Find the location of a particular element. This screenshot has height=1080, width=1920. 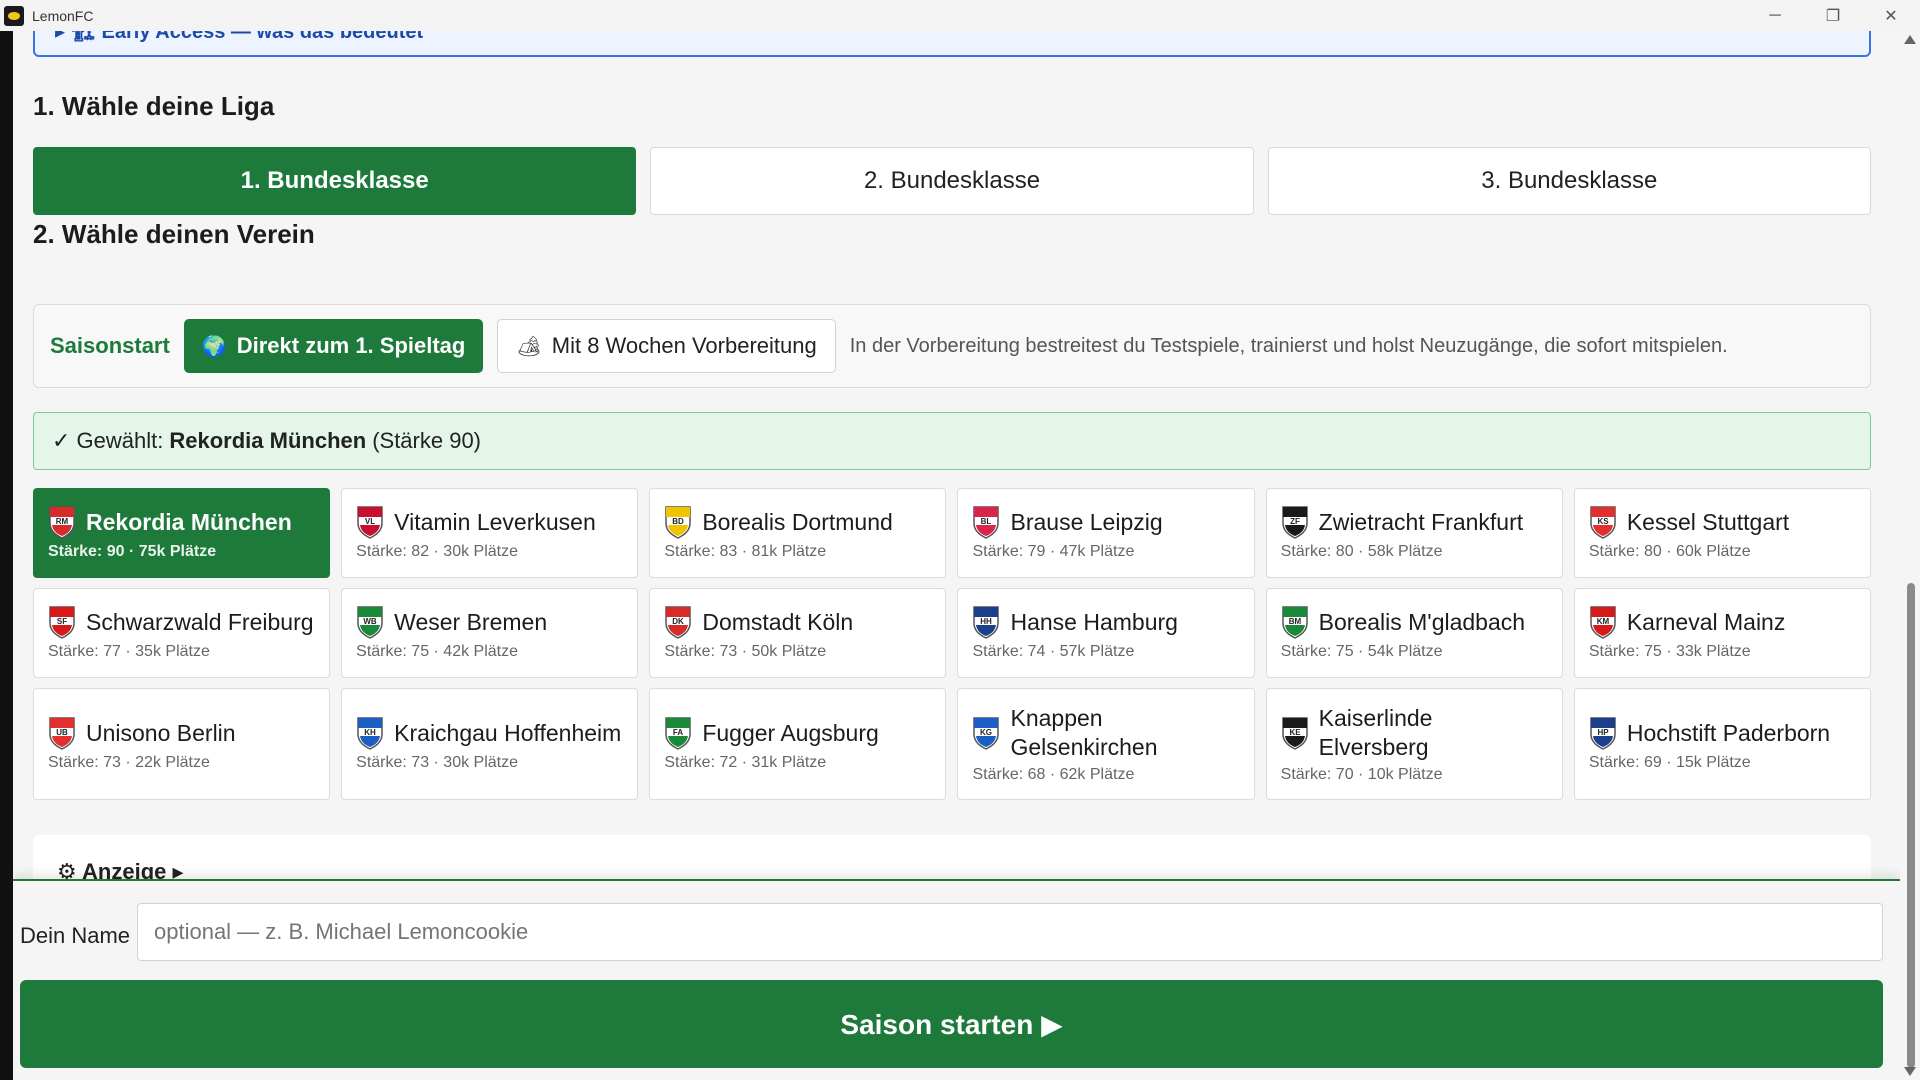

vertical-scrollbar is located at coordinates (1910, 555).